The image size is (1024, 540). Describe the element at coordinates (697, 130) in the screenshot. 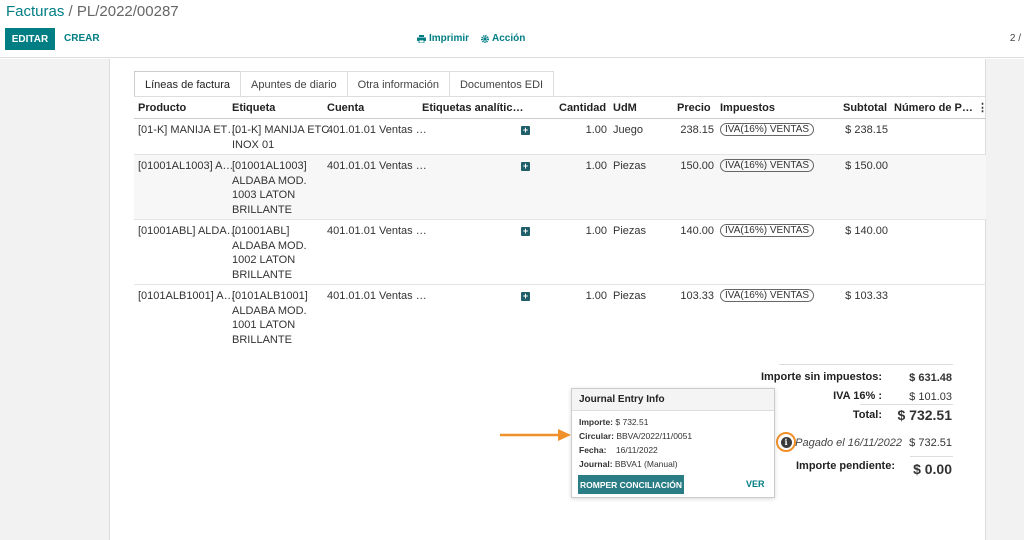

I see `line-price: 238.15` at that location.